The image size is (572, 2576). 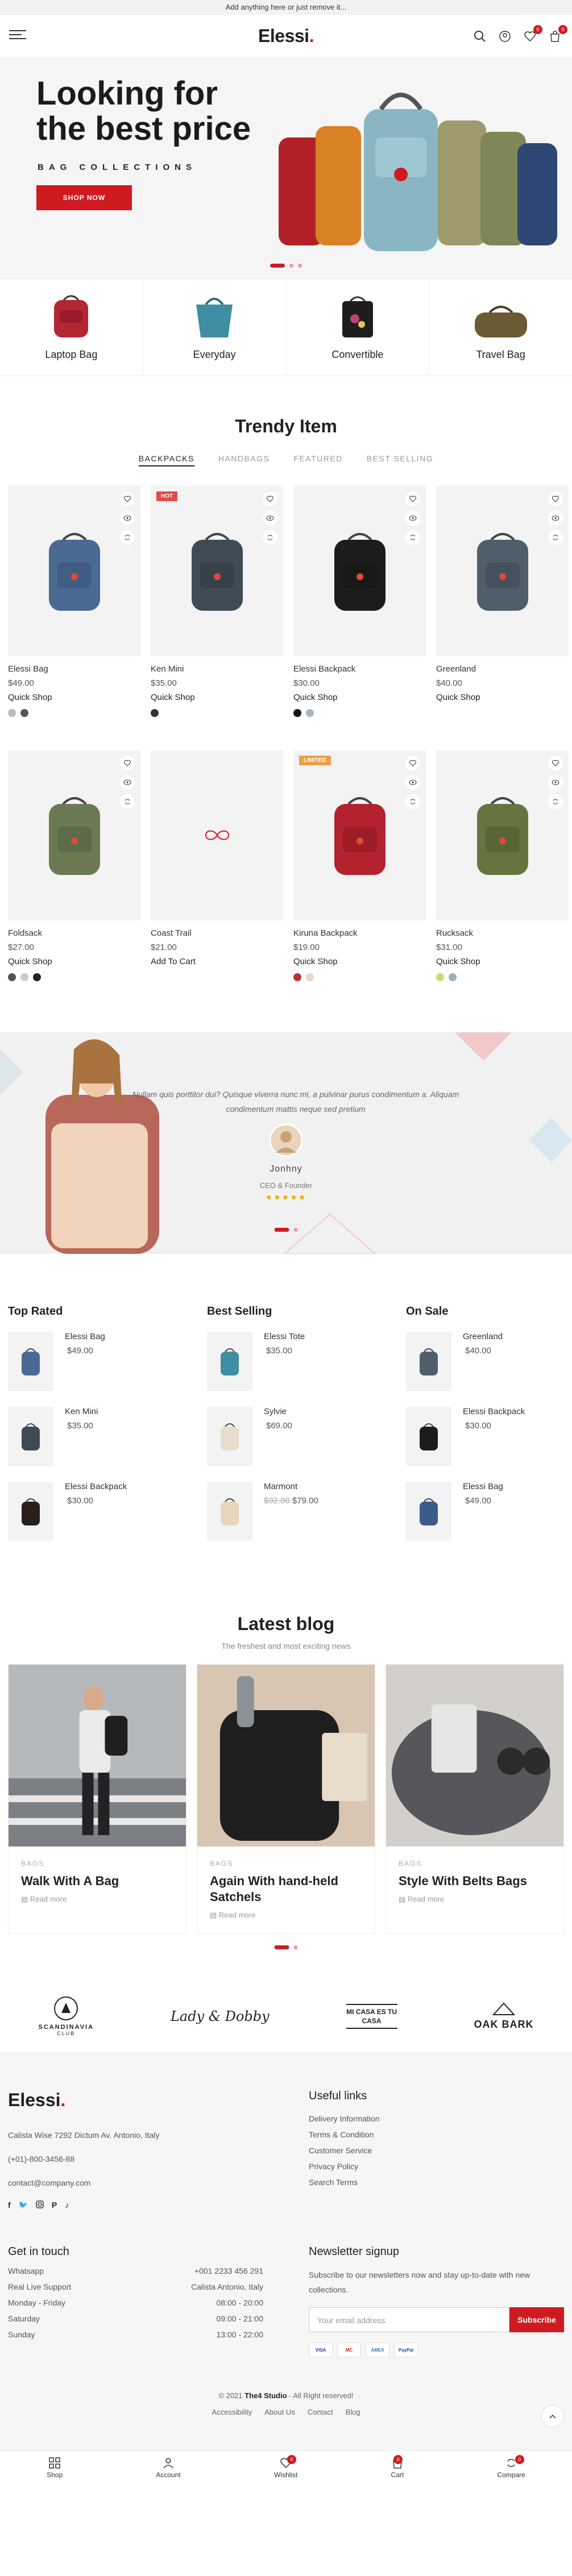 I want to click on brand-scandinavia: SCANDINAVIA CLUB, so click(x=66, y=2016).